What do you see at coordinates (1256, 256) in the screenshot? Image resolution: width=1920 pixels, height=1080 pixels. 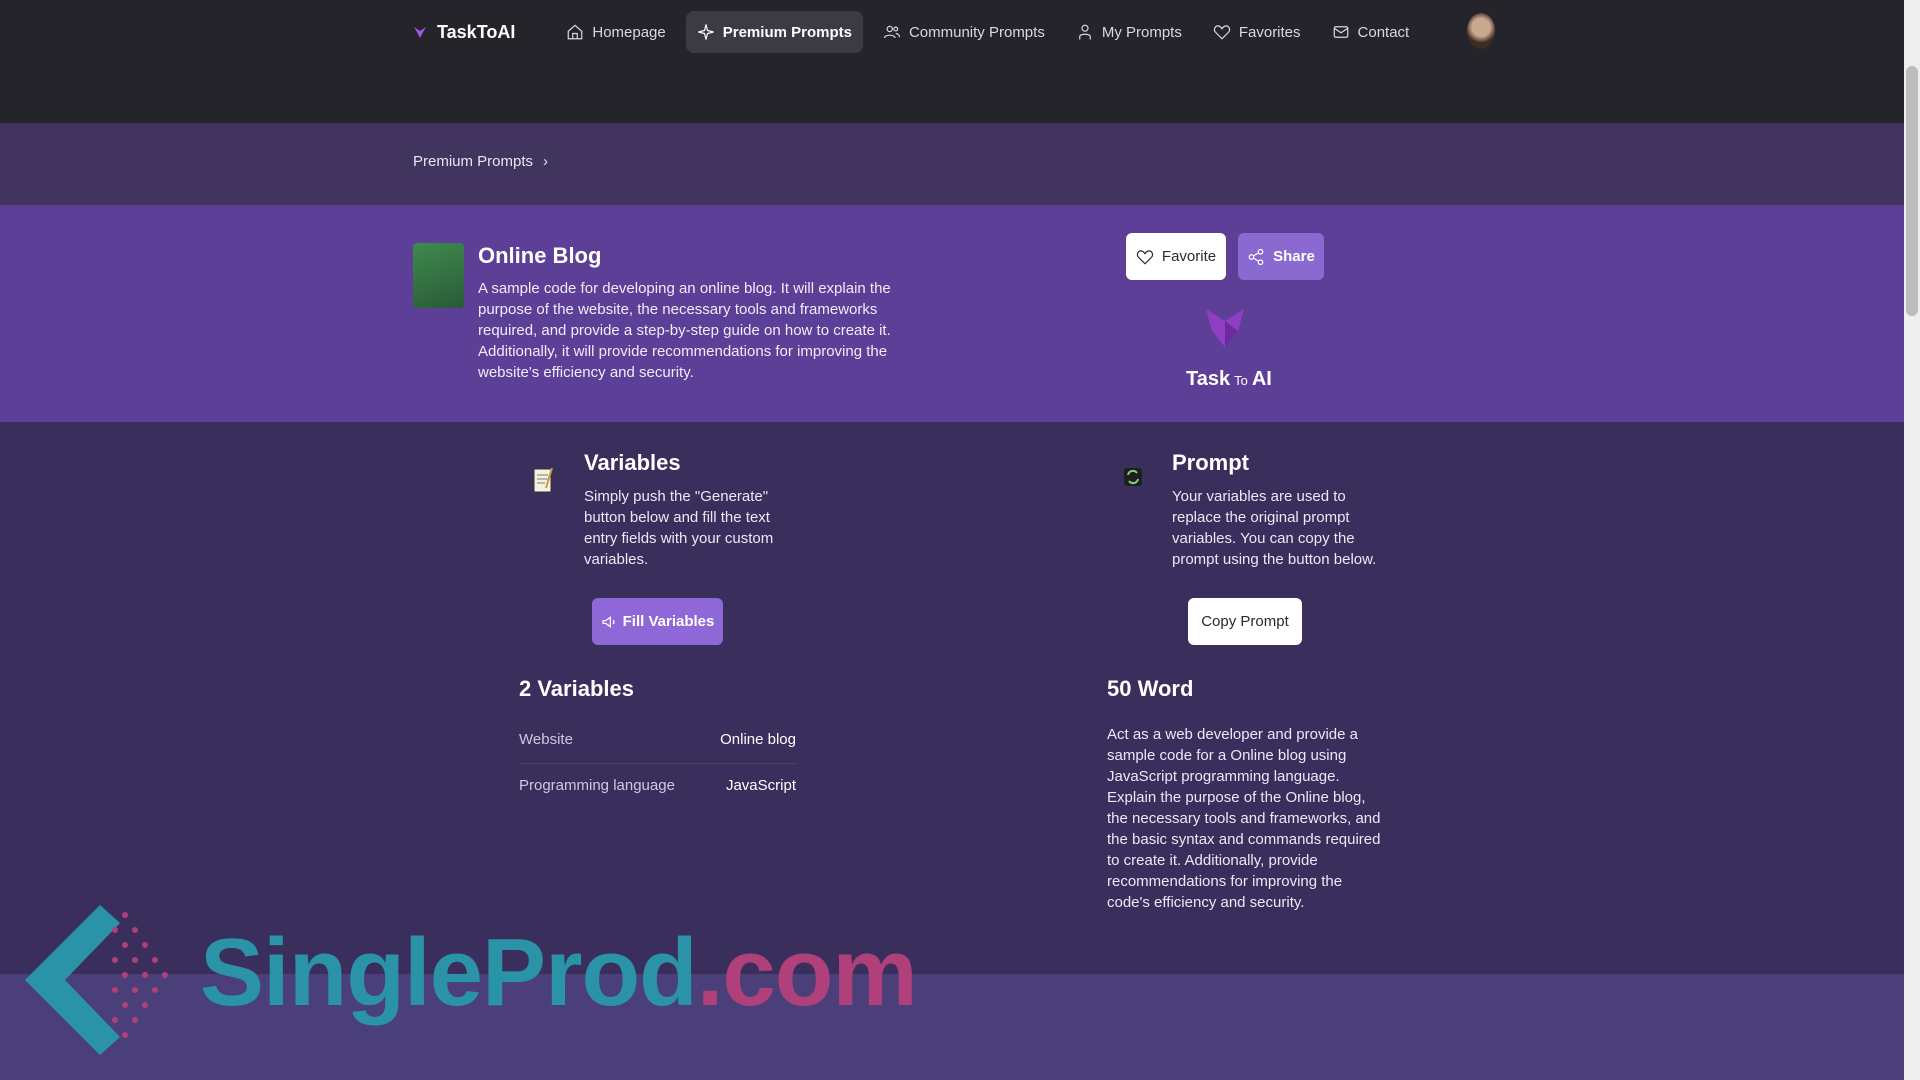 I see `share-icon` at bounding box center [1256, 256].